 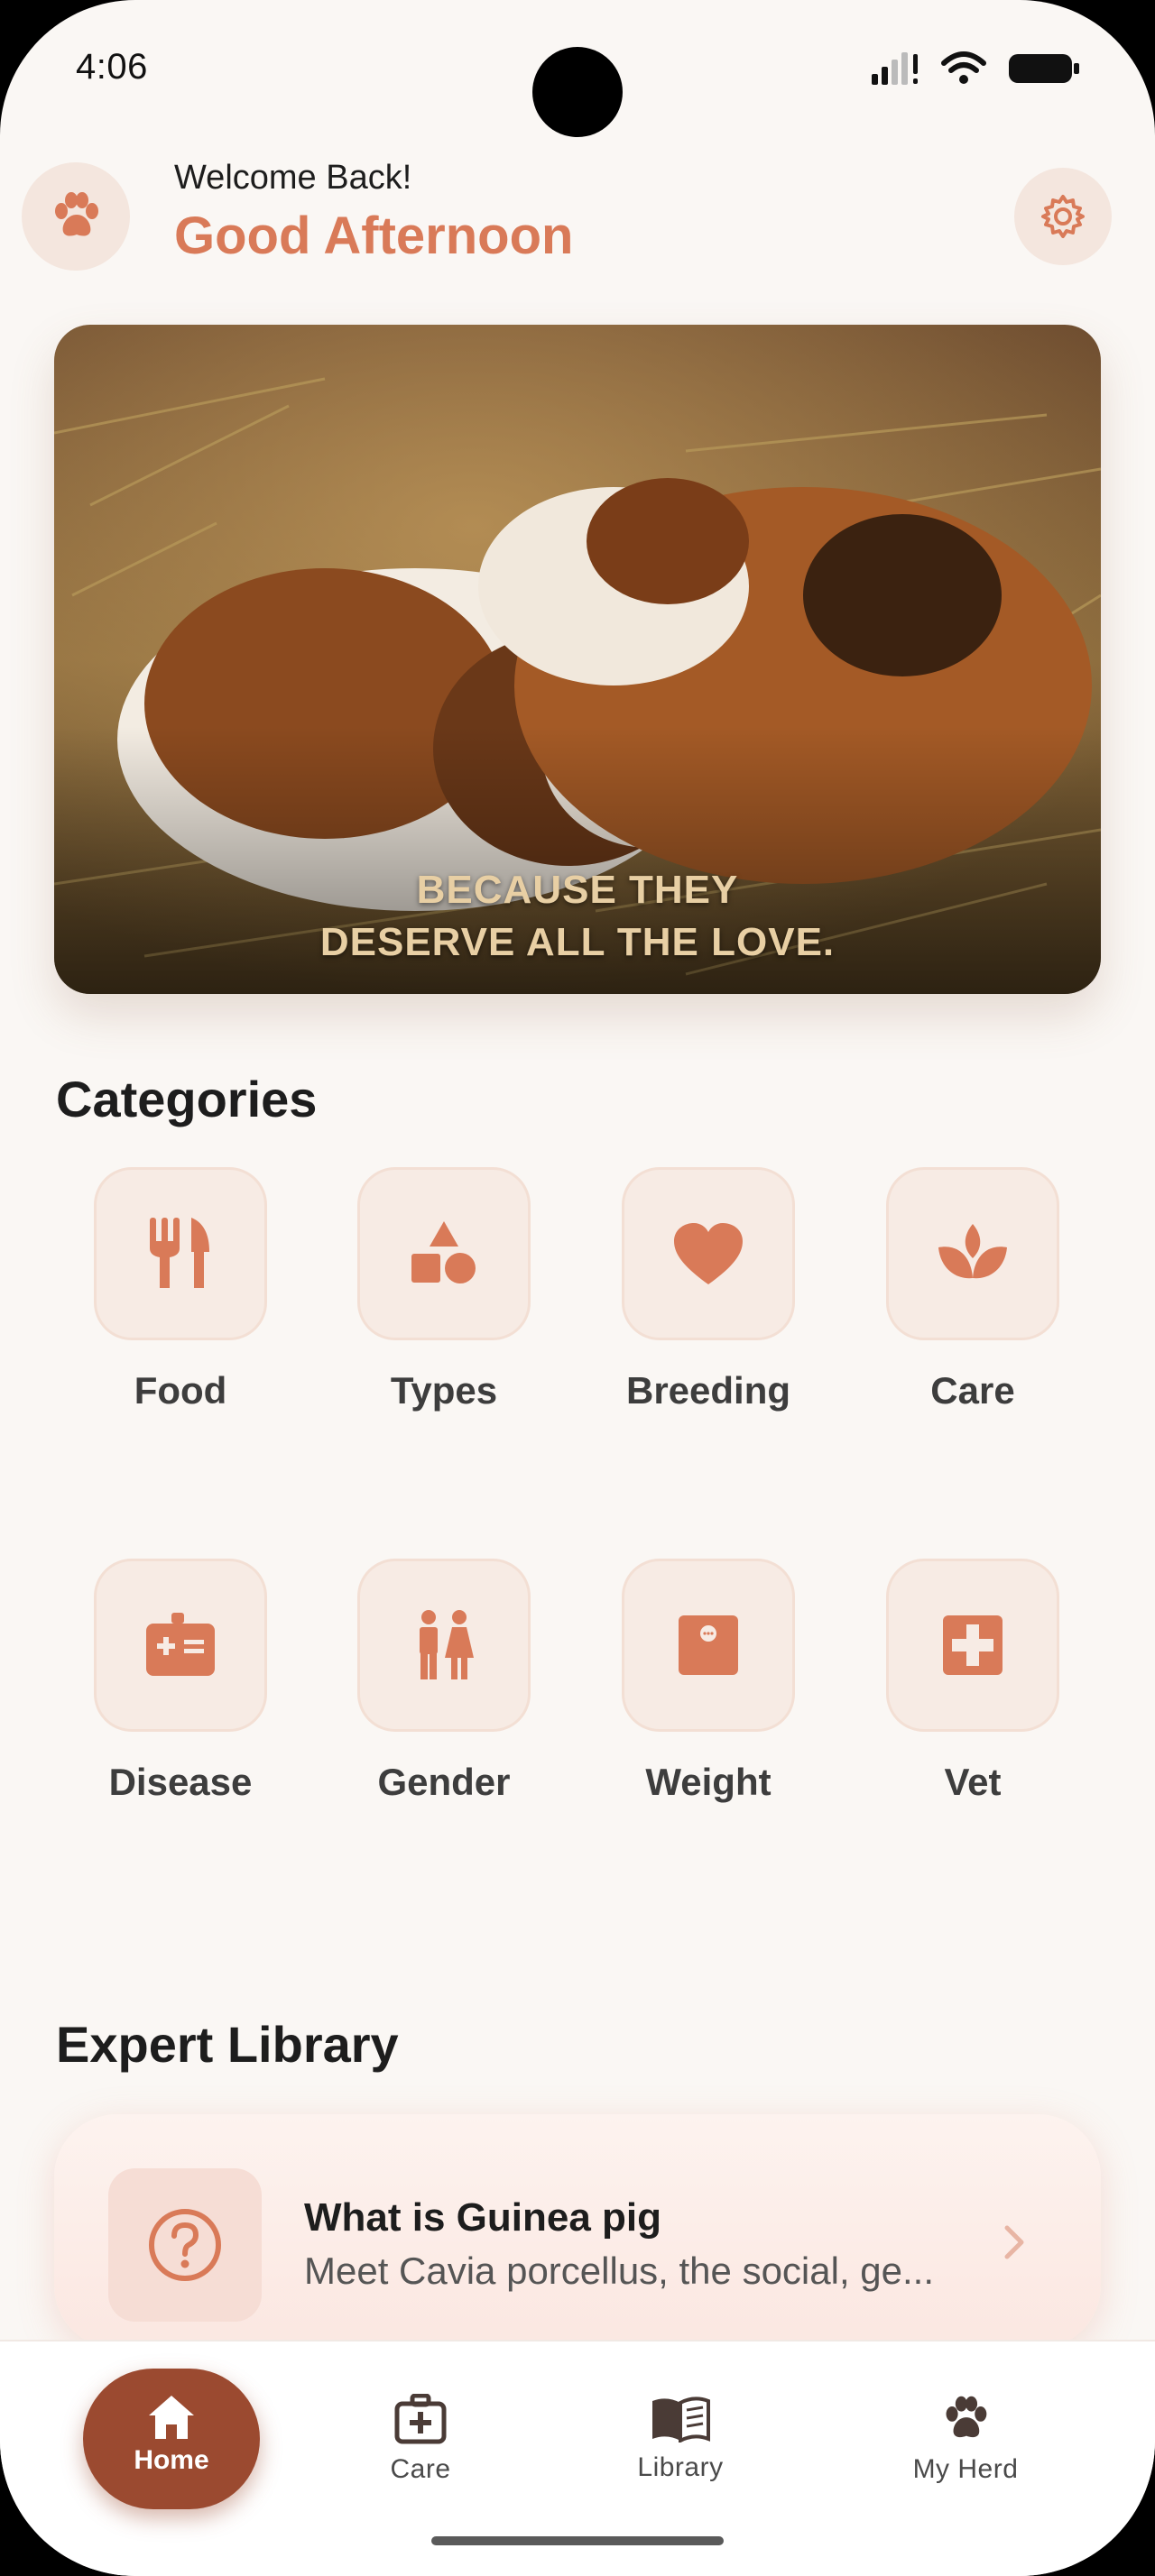 I want to click on wifi-icon, so click(x=963, y=68).